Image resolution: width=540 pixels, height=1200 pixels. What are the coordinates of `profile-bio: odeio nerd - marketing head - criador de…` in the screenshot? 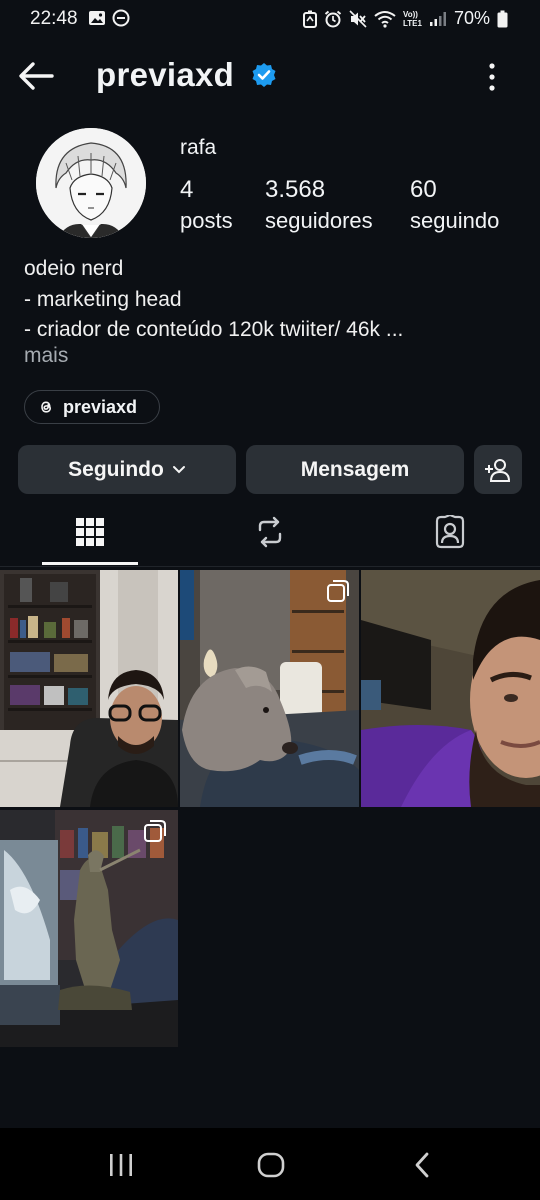 It's located at (213, 300).